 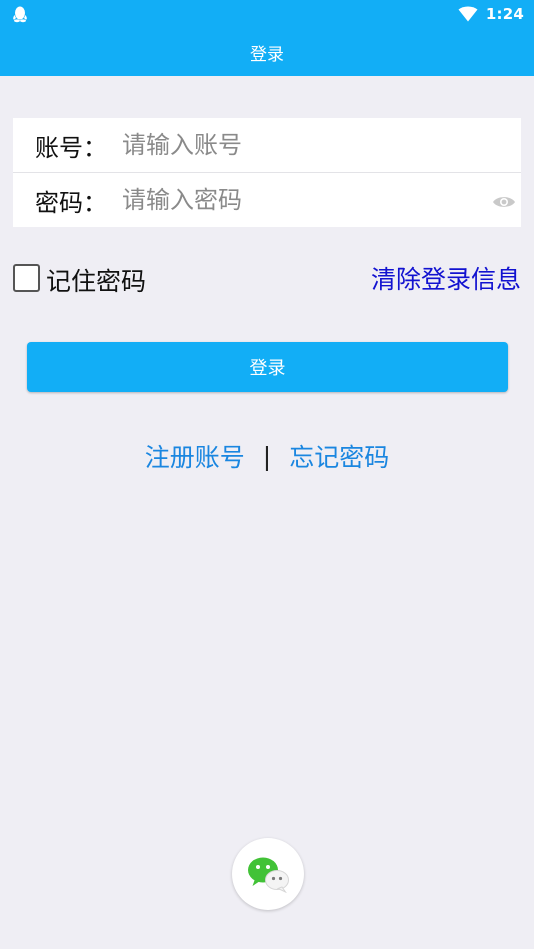 I want to click on wechat-icon, so click(x=268, y=875).